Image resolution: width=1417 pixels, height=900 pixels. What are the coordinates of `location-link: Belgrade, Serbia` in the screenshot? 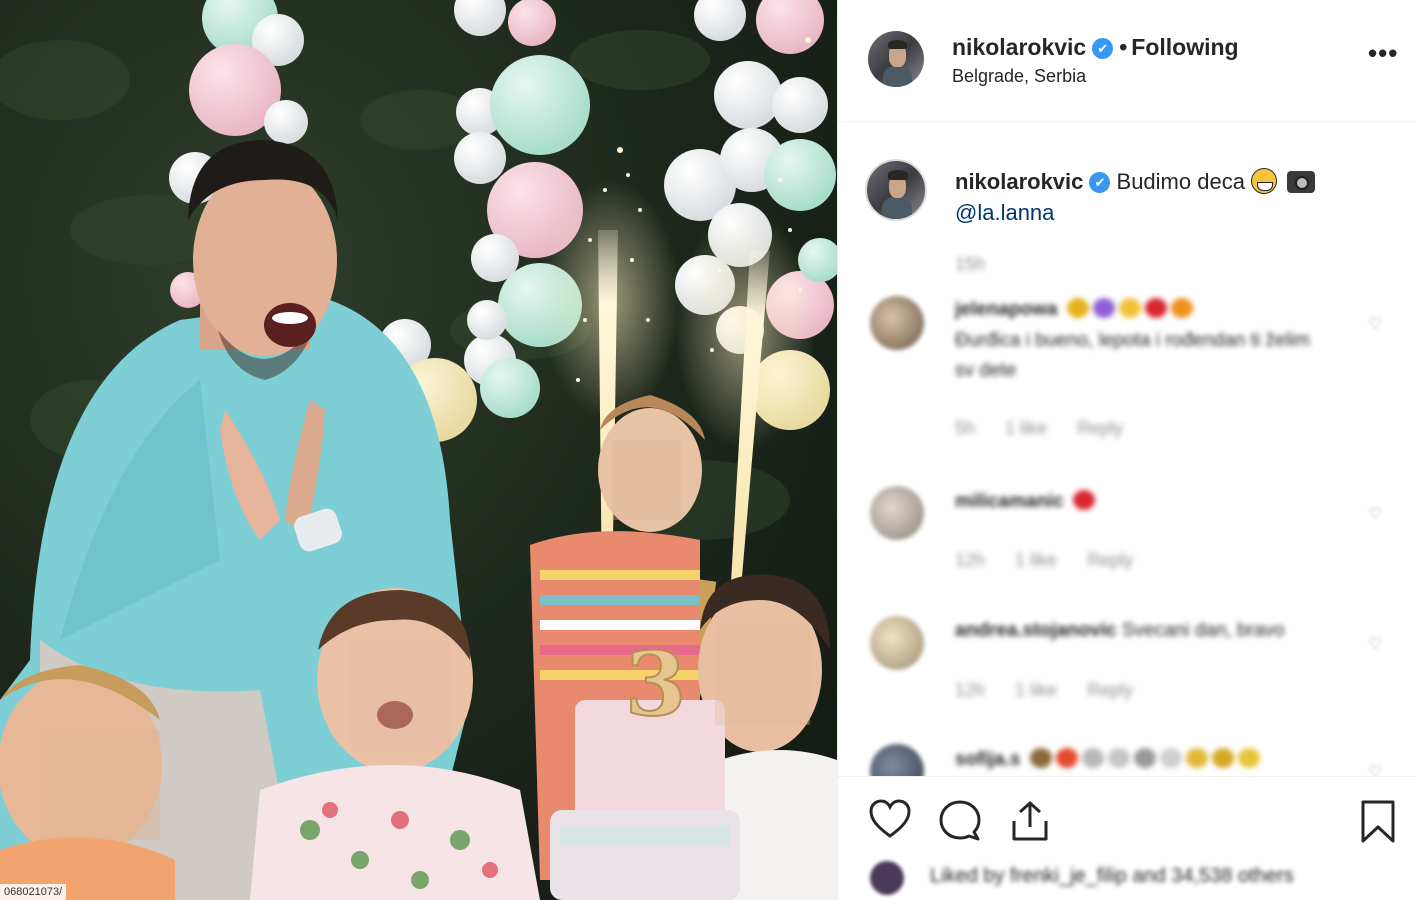 It's located at (1019, 76).